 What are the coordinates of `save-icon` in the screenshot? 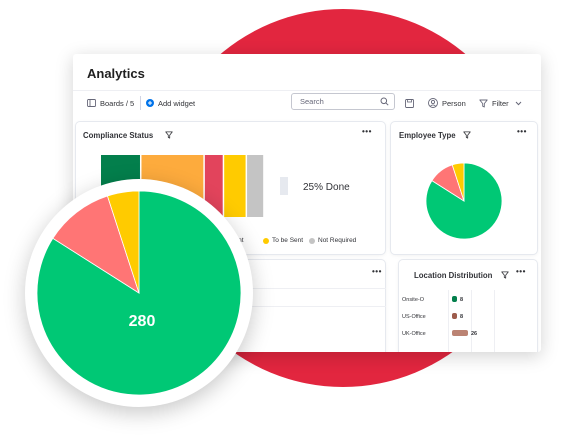 It's located at (409, 103).